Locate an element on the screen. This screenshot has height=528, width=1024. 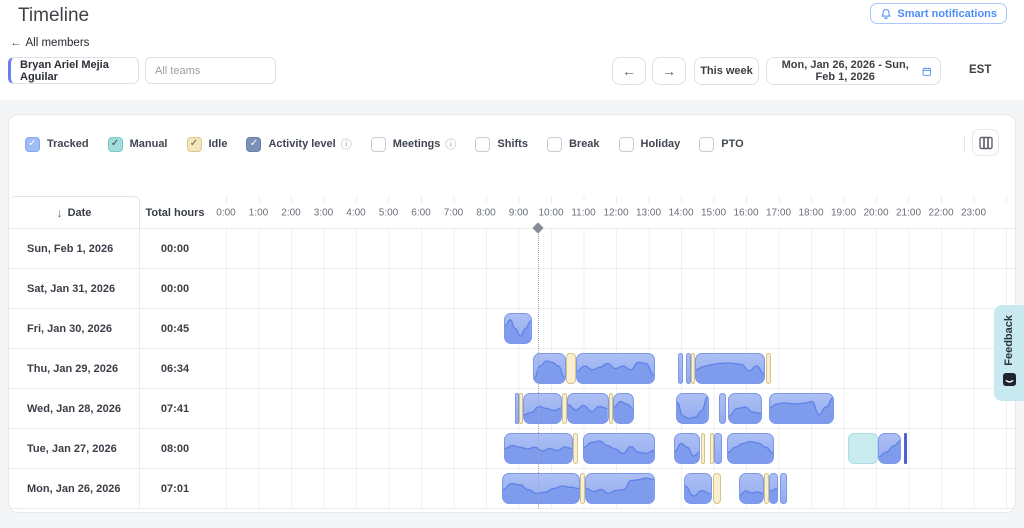
this-week-button: This week is located at coordinates (726, 71).